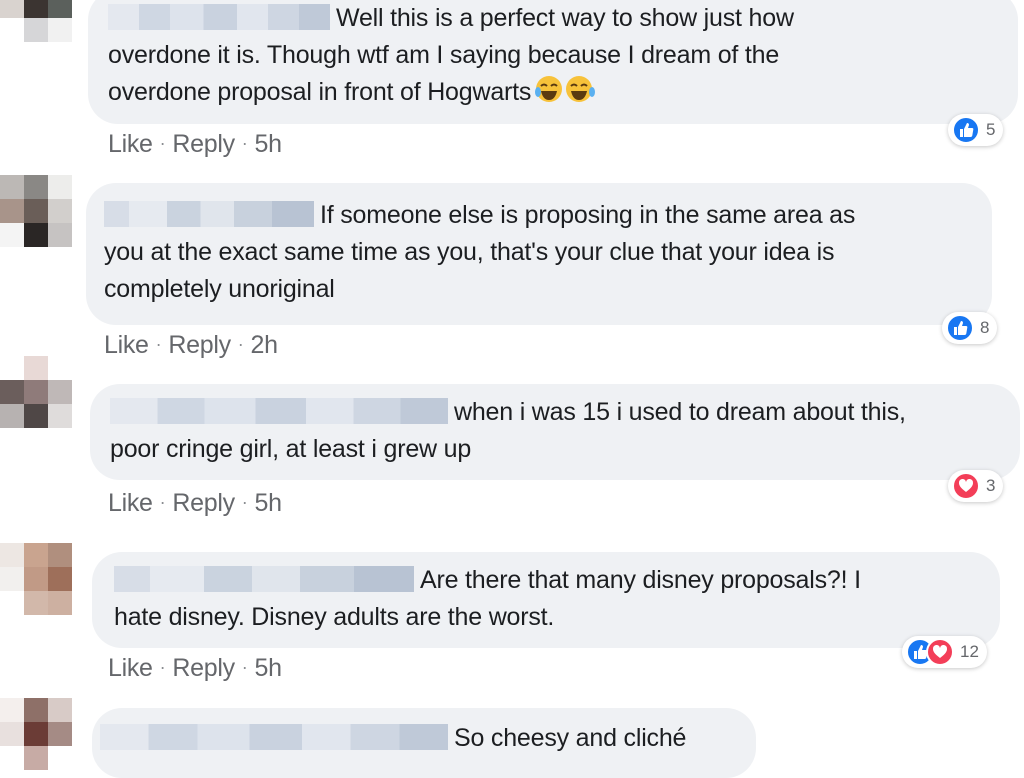 Image resolution: width=1024 pixels, height=778 pixels. I want to click on comment-text: overdone proposal in front of Hogwarts, so click(320, 92).